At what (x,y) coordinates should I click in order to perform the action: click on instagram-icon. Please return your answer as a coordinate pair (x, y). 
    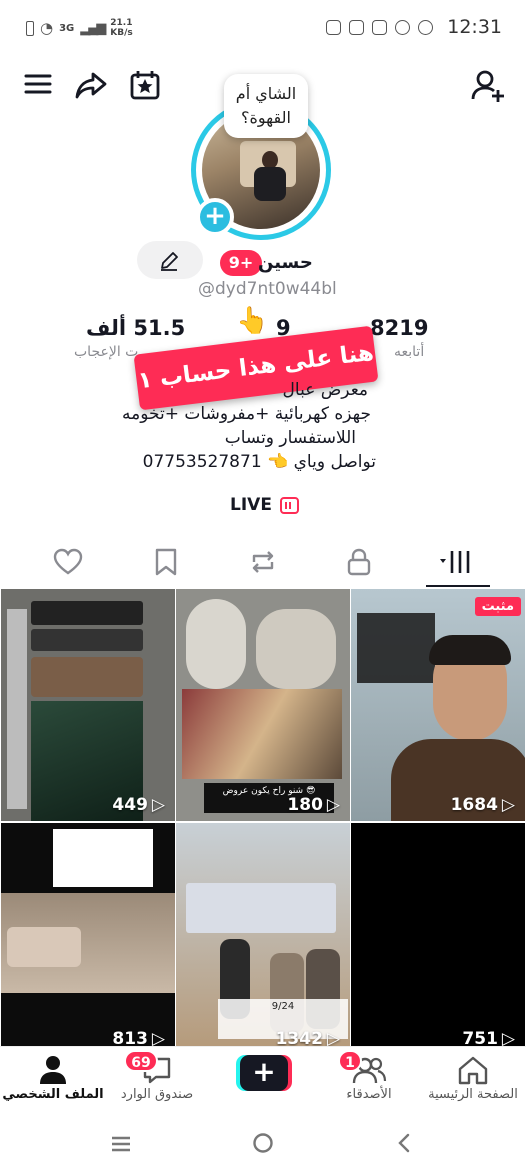
    Looking at the image, I should click on (334, 27).